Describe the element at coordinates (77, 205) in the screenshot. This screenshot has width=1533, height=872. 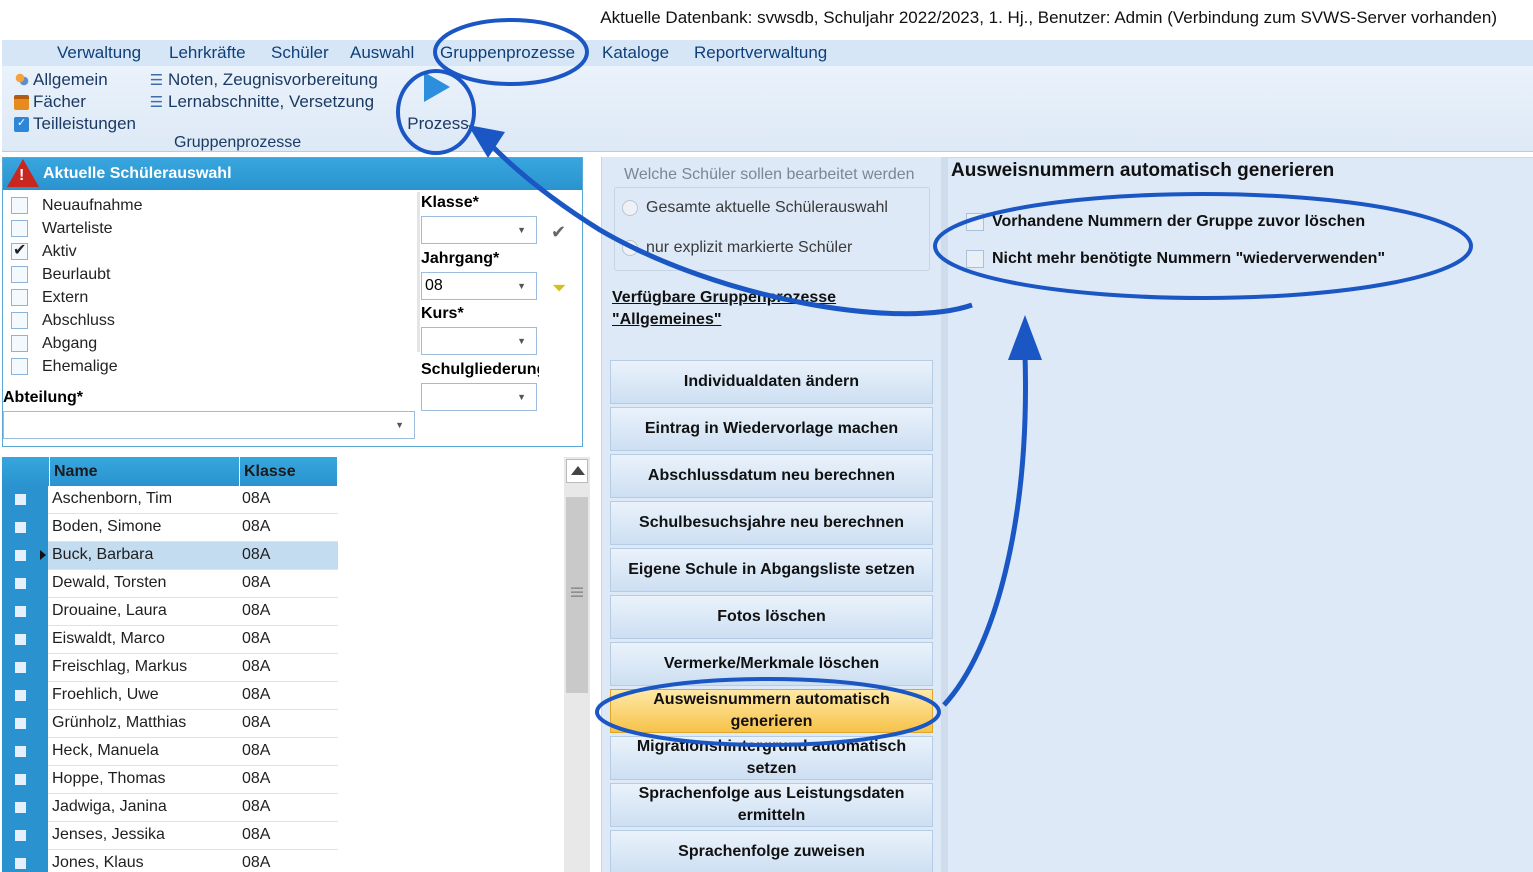
I see `status-neuaufnahme: Neuaufnahme` at that location.